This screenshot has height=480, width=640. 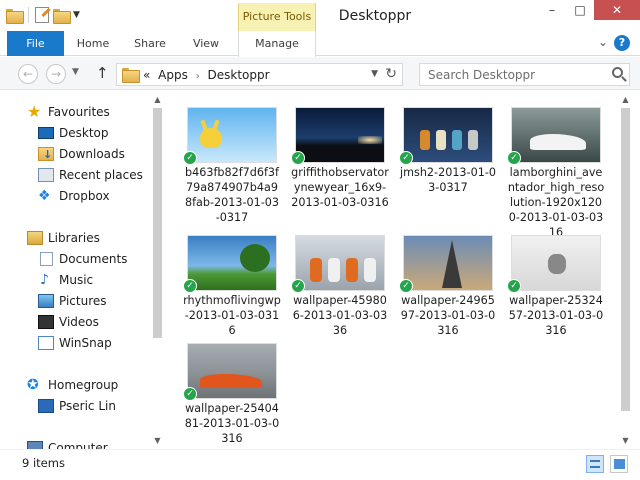 I want to click on user-icon, so click(x=46, y=406).